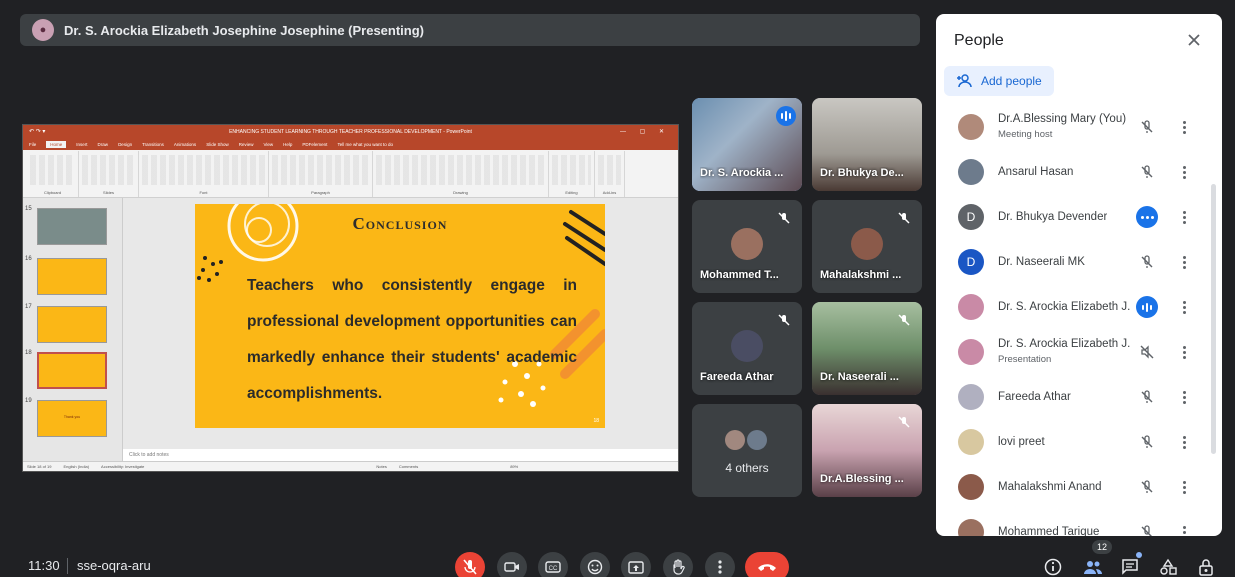 This screenshot has height=577, width=1235. I want to click on menu-help: Help, so click(288, 144).